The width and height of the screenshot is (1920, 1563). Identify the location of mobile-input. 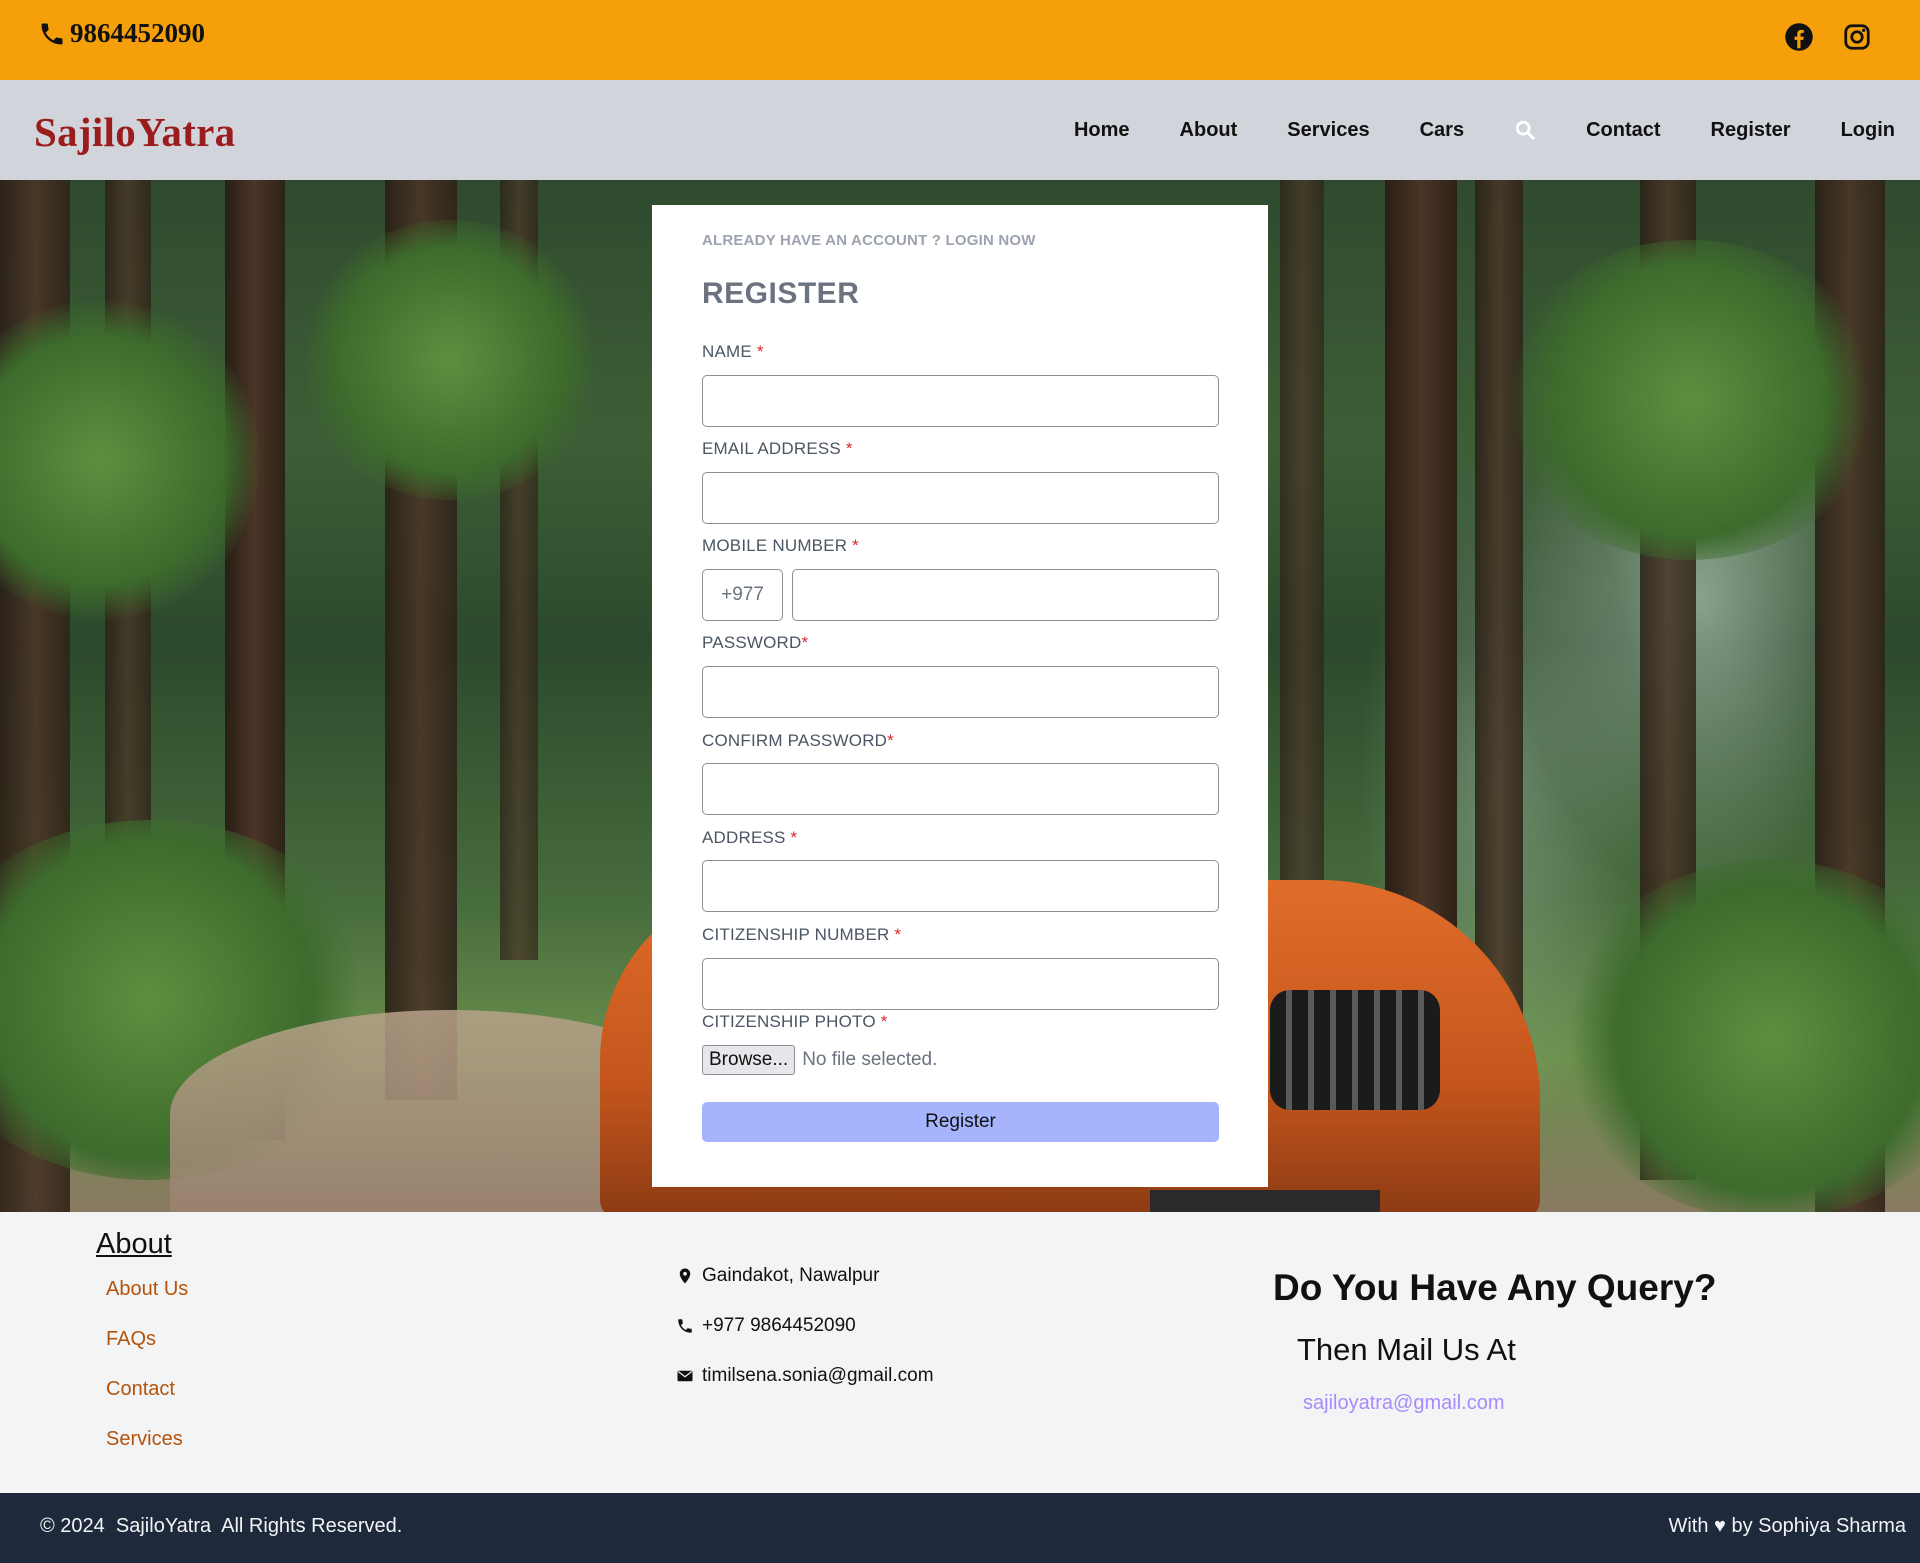
(1005, 595).